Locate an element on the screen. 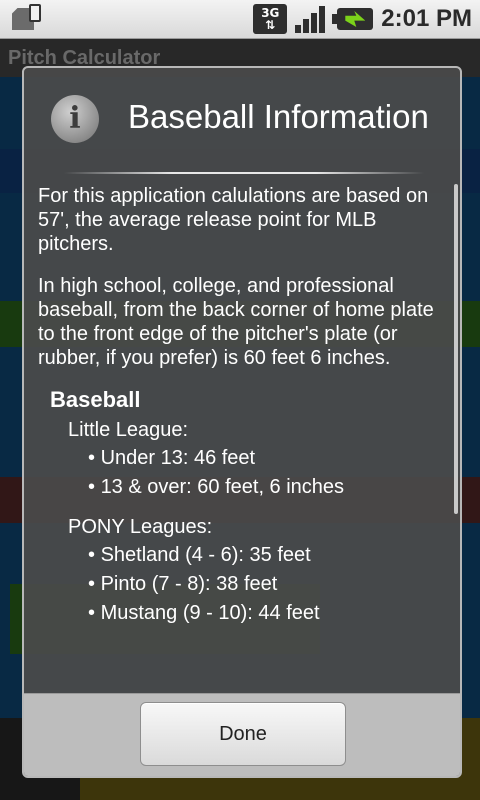 The image size is (480, 800). status-bar: 3G ⇅ 2:01 PM is located at coordinates (240, 19).